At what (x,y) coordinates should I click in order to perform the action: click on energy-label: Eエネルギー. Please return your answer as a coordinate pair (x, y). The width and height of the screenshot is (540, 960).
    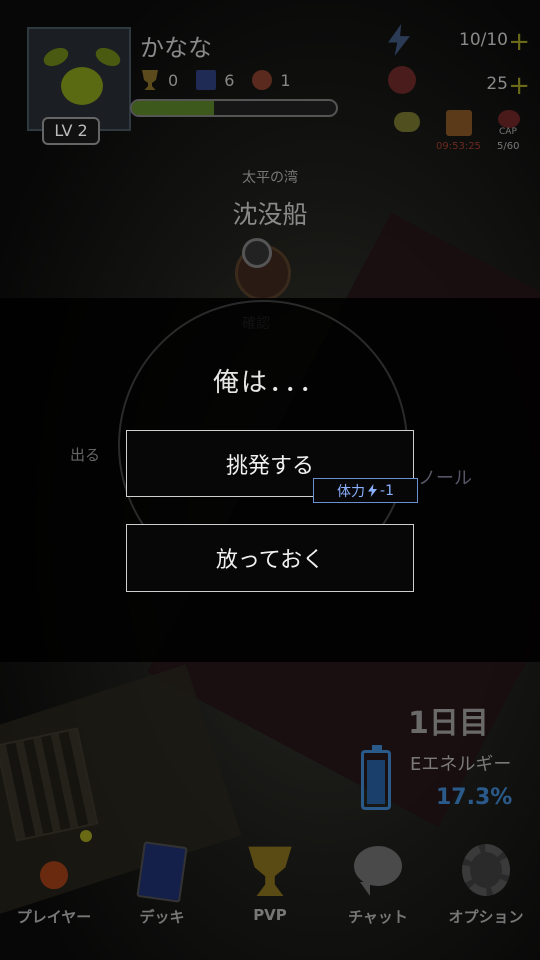
    Looking at the image, I should click on (461, 764).